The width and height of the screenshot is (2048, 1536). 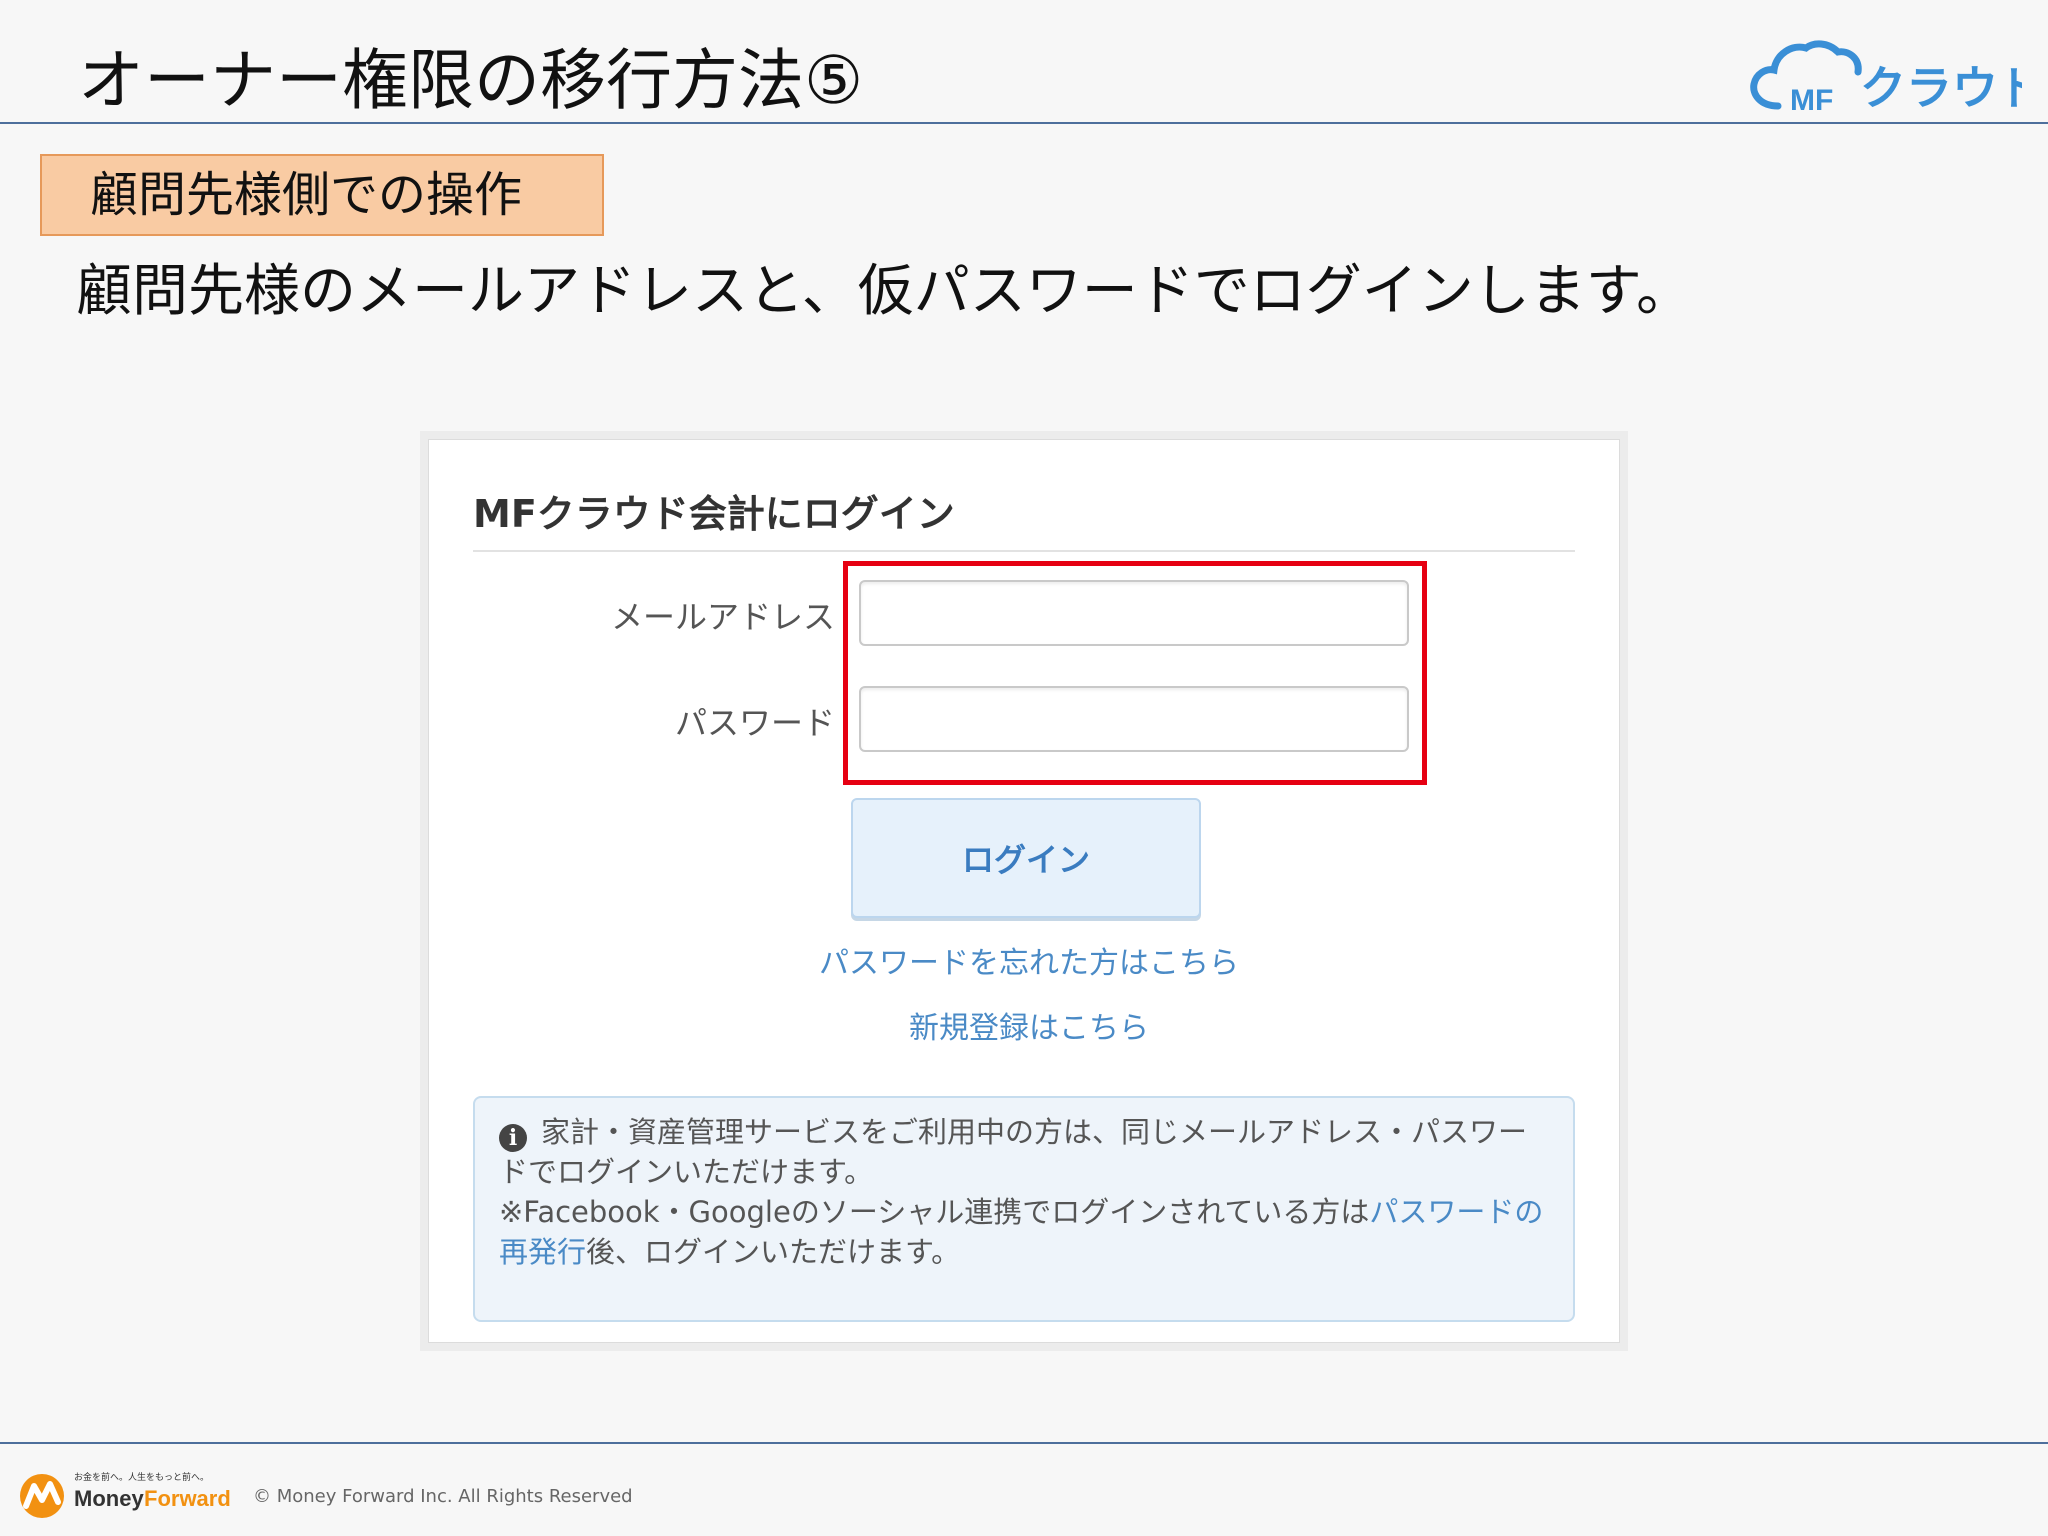 I want to click on slide-title: オーナー権限の移行方法⑤, so click(x=471, y=80).